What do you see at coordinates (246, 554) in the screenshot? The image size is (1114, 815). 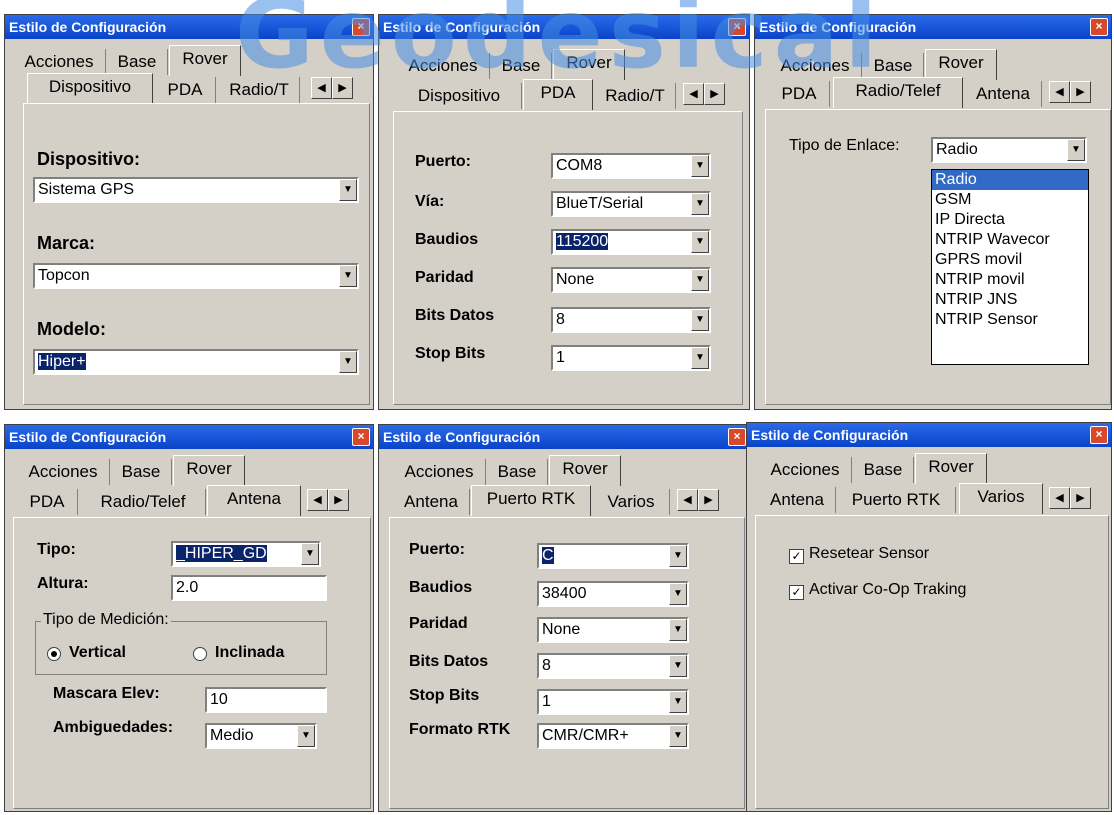 I see `tipo-select: _HIPER_GD ▼` at bounding box center [246, 554].